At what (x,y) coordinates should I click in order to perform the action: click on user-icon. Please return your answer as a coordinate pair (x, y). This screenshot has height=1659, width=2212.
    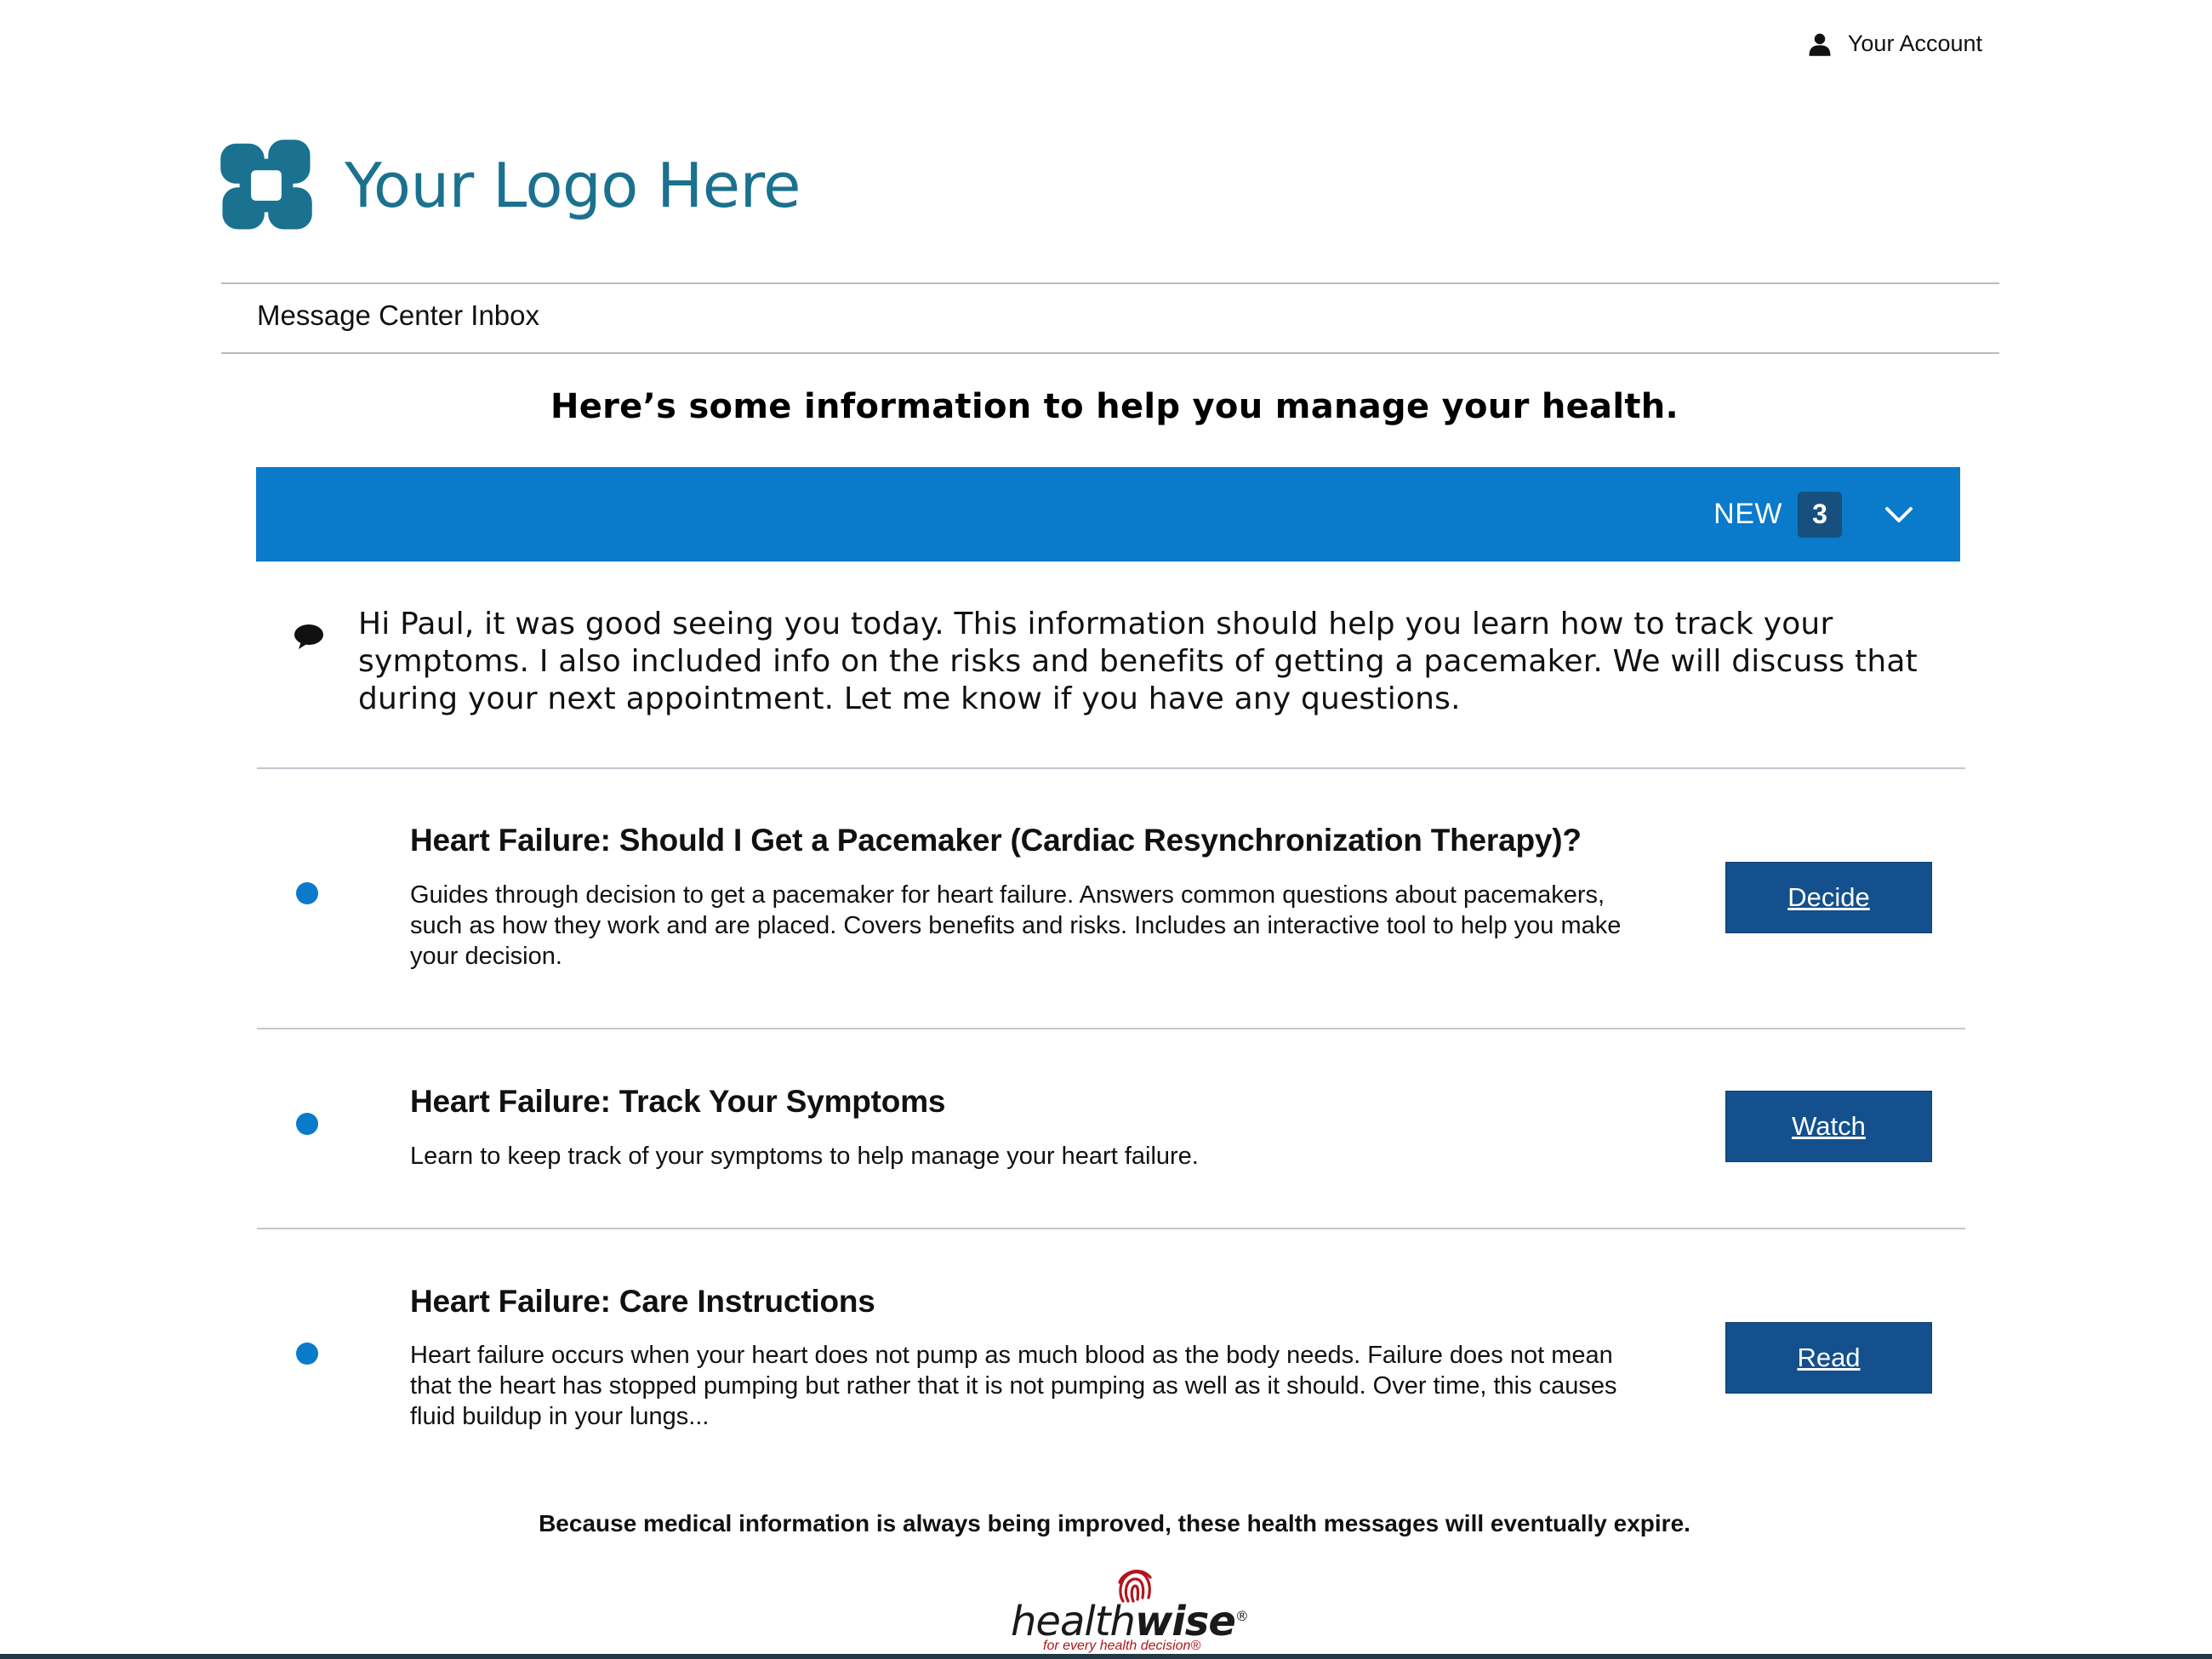
    Looking at the image, I should click on (1820, 44).